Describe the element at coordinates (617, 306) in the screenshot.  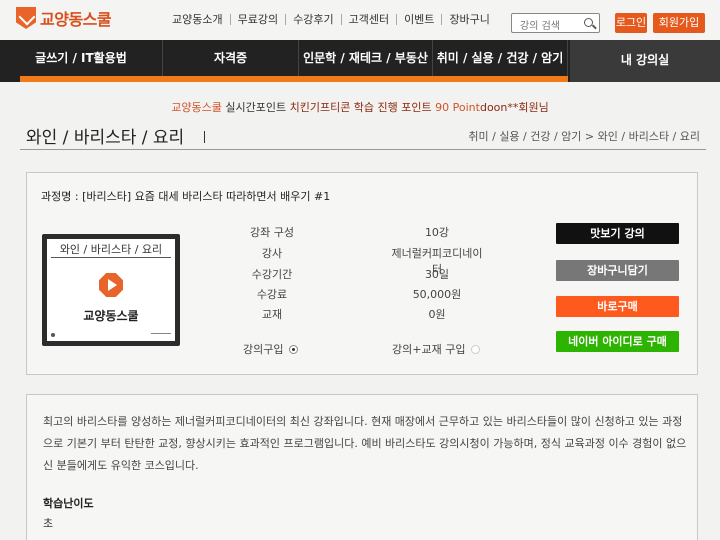
I see `buy-now-button: 바로구매` at that location.